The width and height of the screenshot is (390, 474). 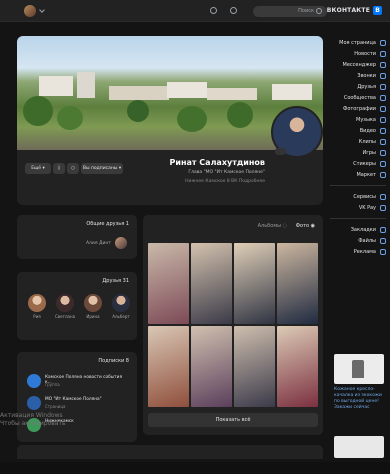 I want to click on common-friend: Алия Динт, so click(x=106, y=243).